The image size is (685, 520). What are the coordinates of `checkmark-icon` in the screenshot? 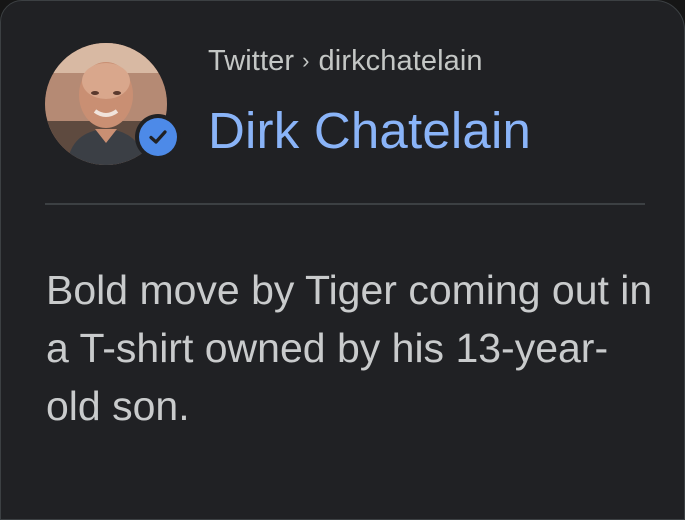 It's located at (158, 137).